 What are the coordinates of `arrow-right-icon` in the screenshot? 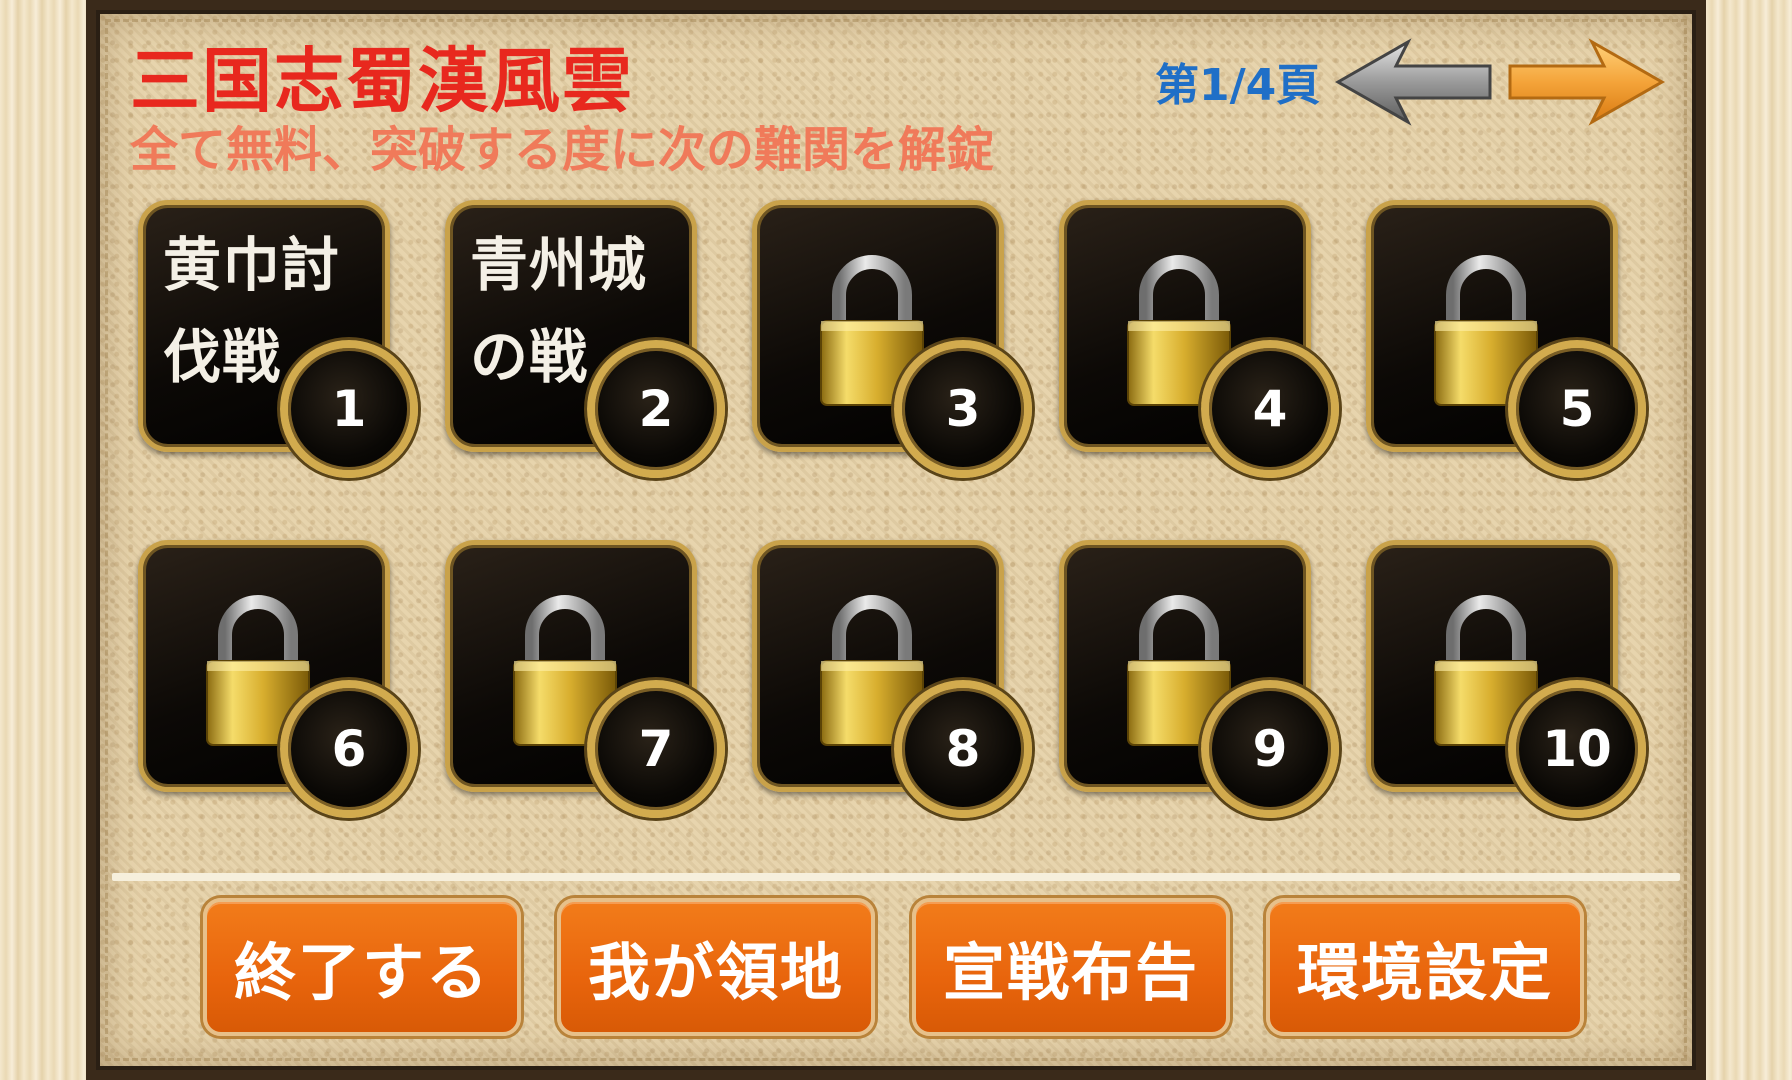 It's located at (1587, 82).